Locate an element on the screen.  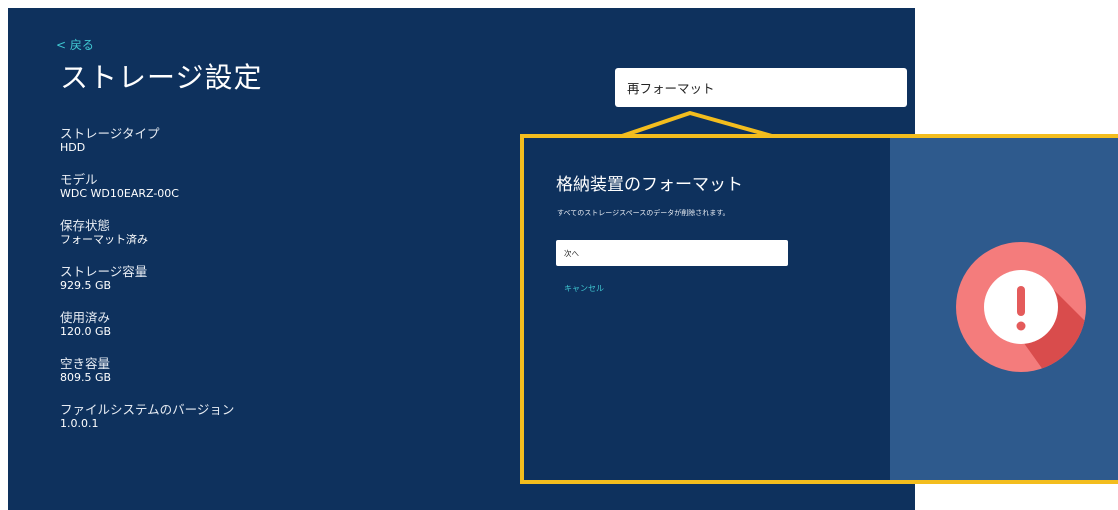
info-label: ストレージタイプ is located at coordinates (110, 133).